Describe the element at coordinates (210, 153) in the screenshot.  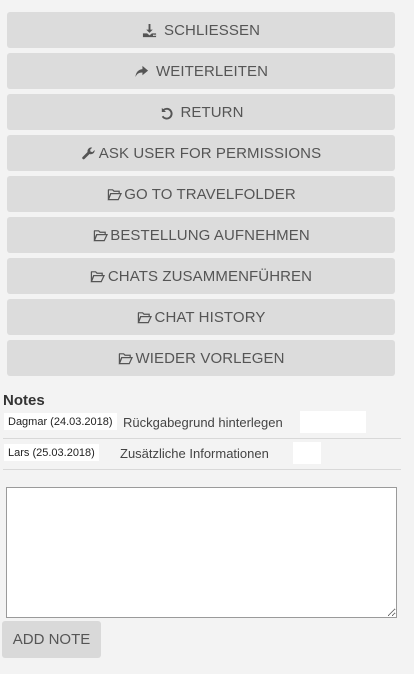
I see `ask-user-for-permissions-label: ASK USER FOR PERMISSIONS` at that location.